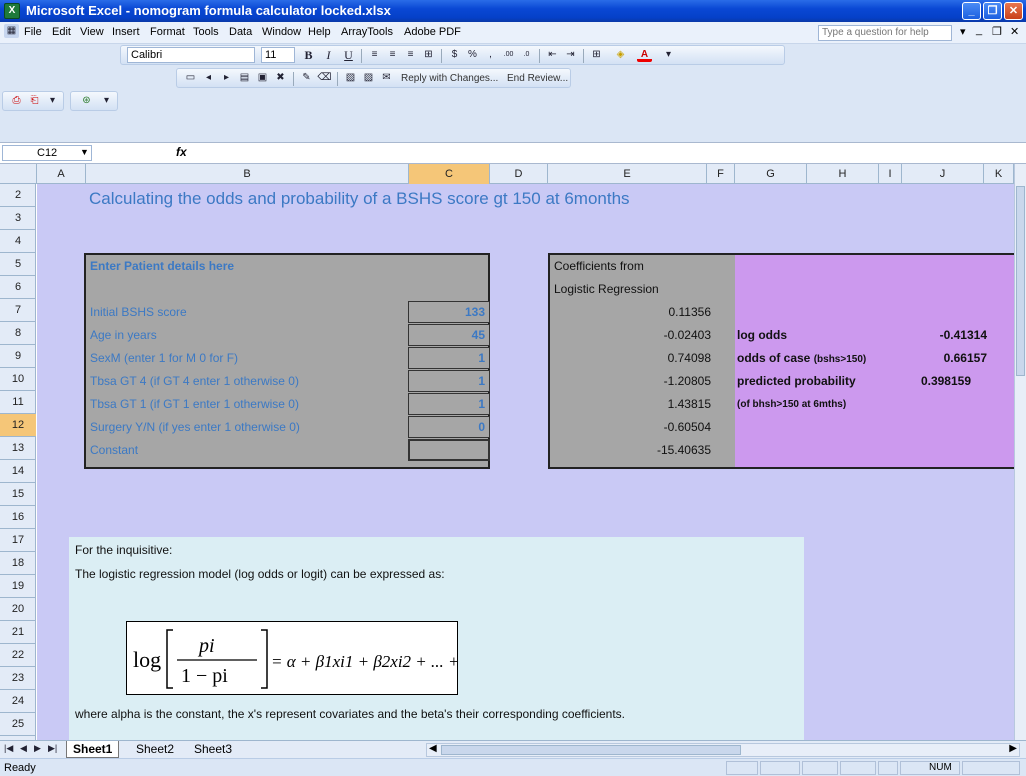 The height and width of the screenshot is (776, 1026). I want to click on column-header-i: I, so click(890, 174).